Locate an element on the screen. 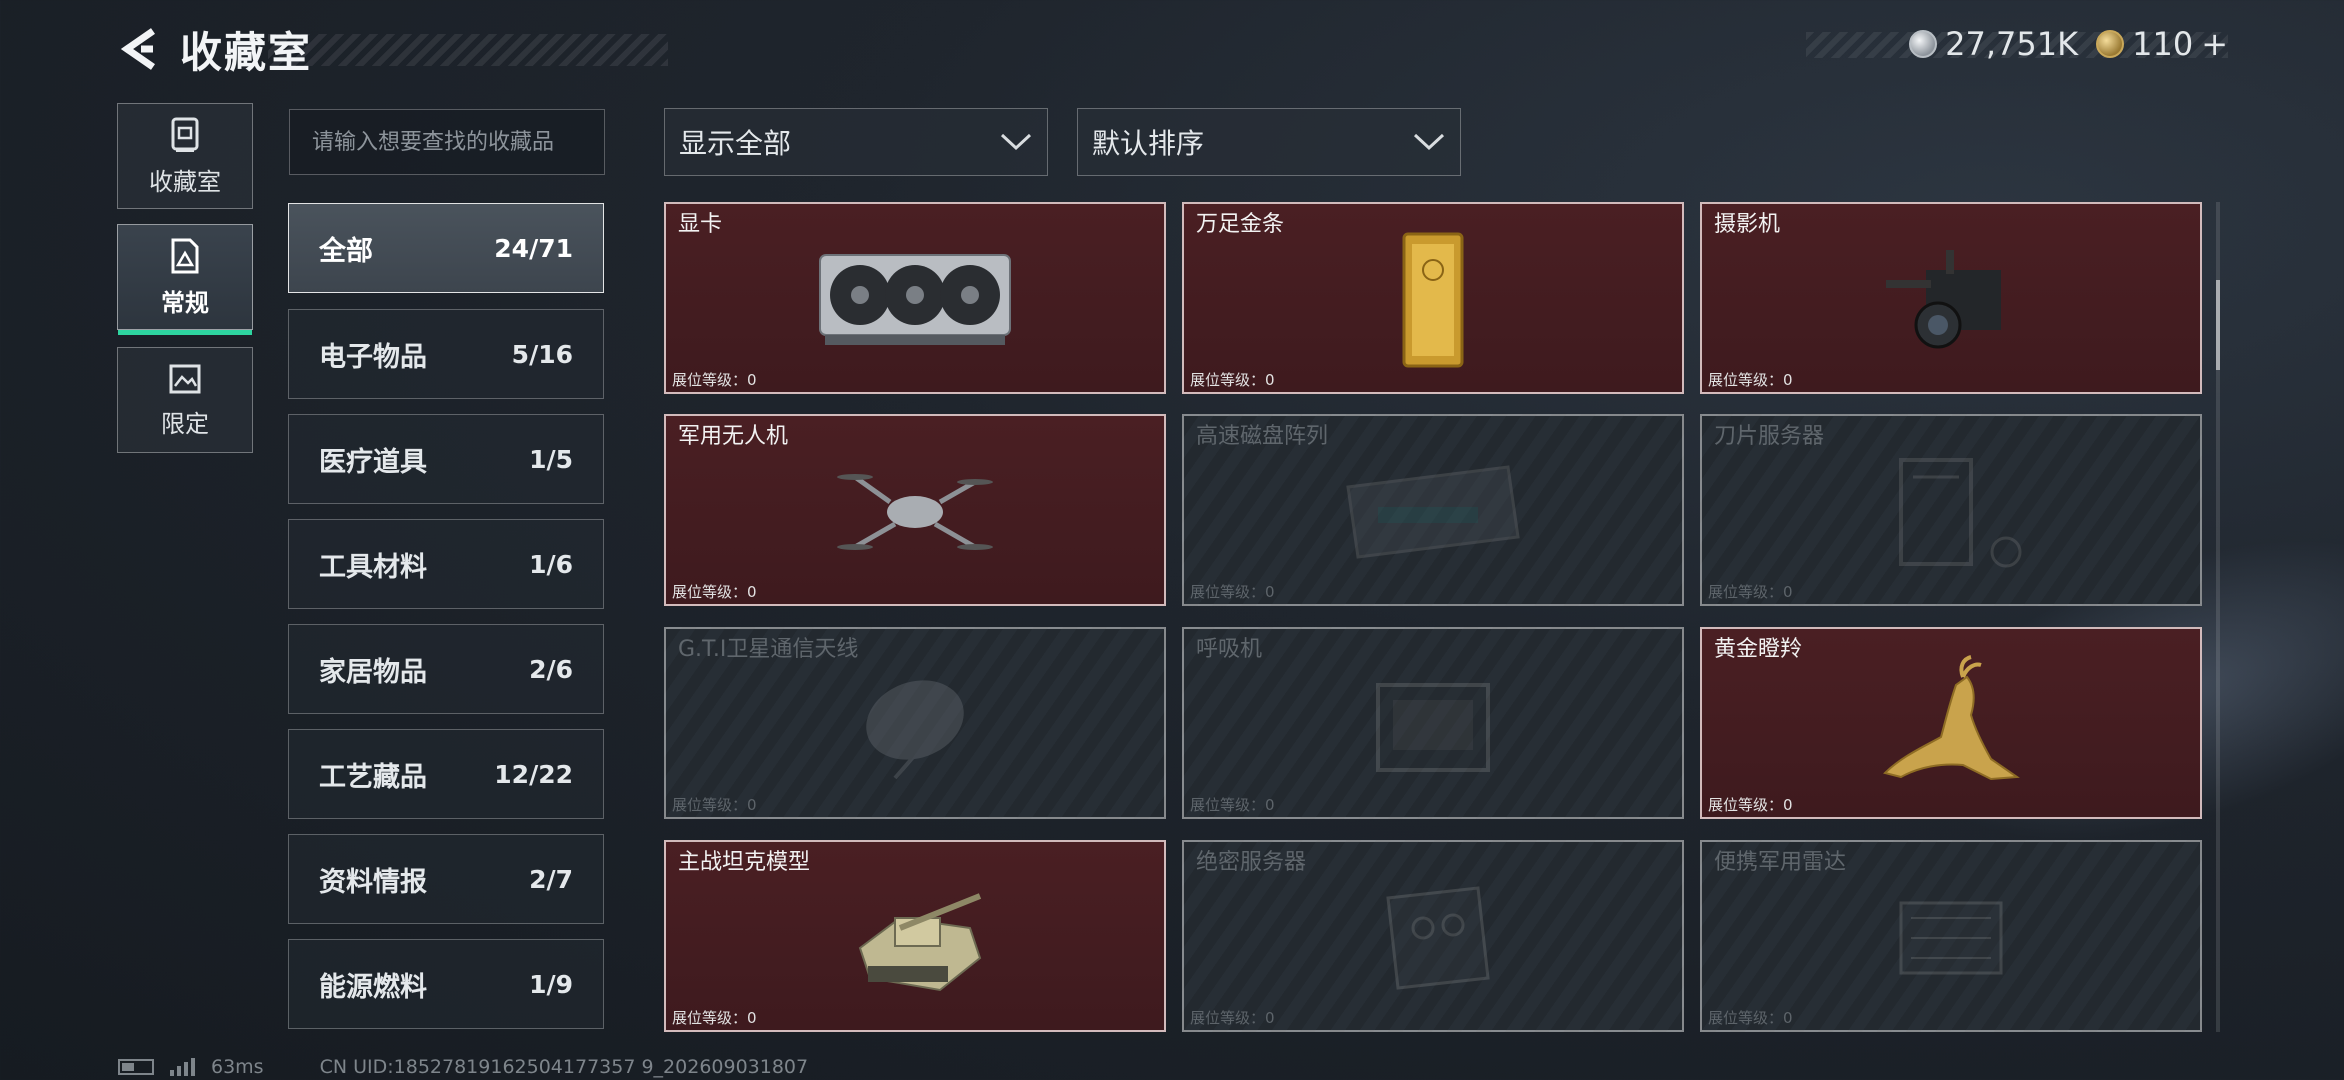 The height and width of the screenshot is (1080, 2344). item-card: G.T.I卫星通信天线 展位等级：0 is located at coordinates (915, 723).